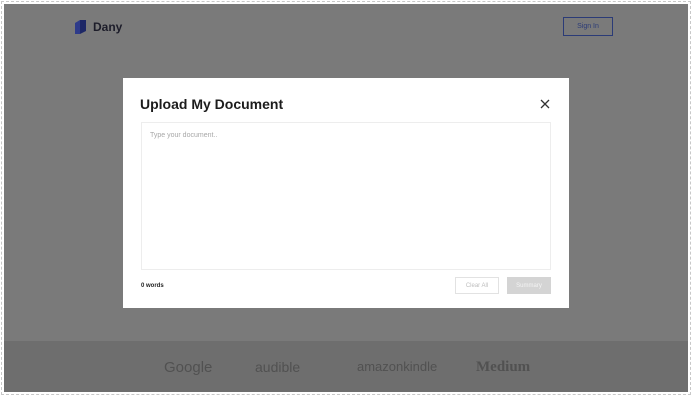  Describe the element at coordinates (397, 366) in the screenshot. I see `amazon-kindle-logo: amazonkindle` at that location.